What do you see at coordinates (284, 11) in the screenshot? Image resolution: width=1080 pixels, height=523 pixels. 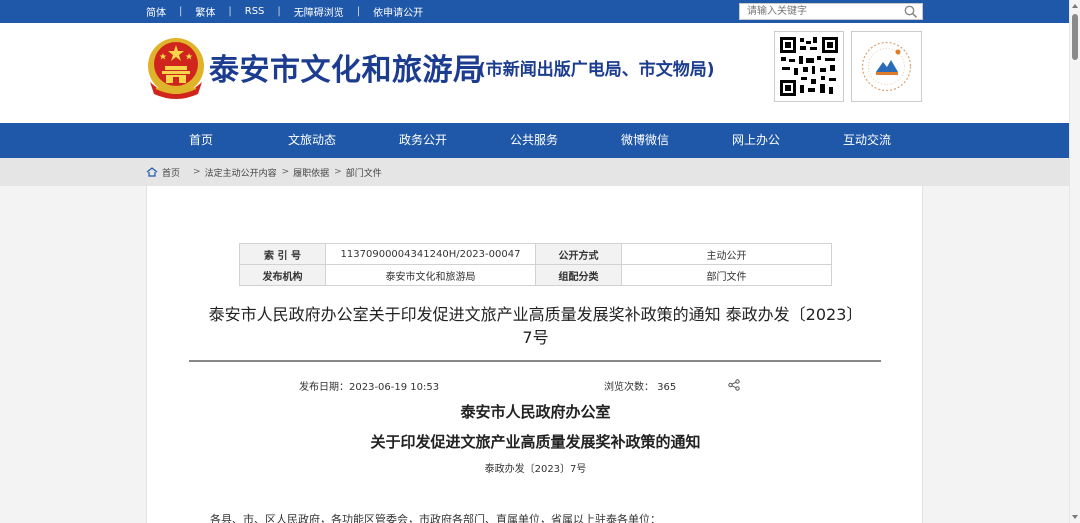 I see `top-links: 简体 | 繁体 | RSS | 无障碍浏览 | 依申请公开` at bounding box center [284, 11].